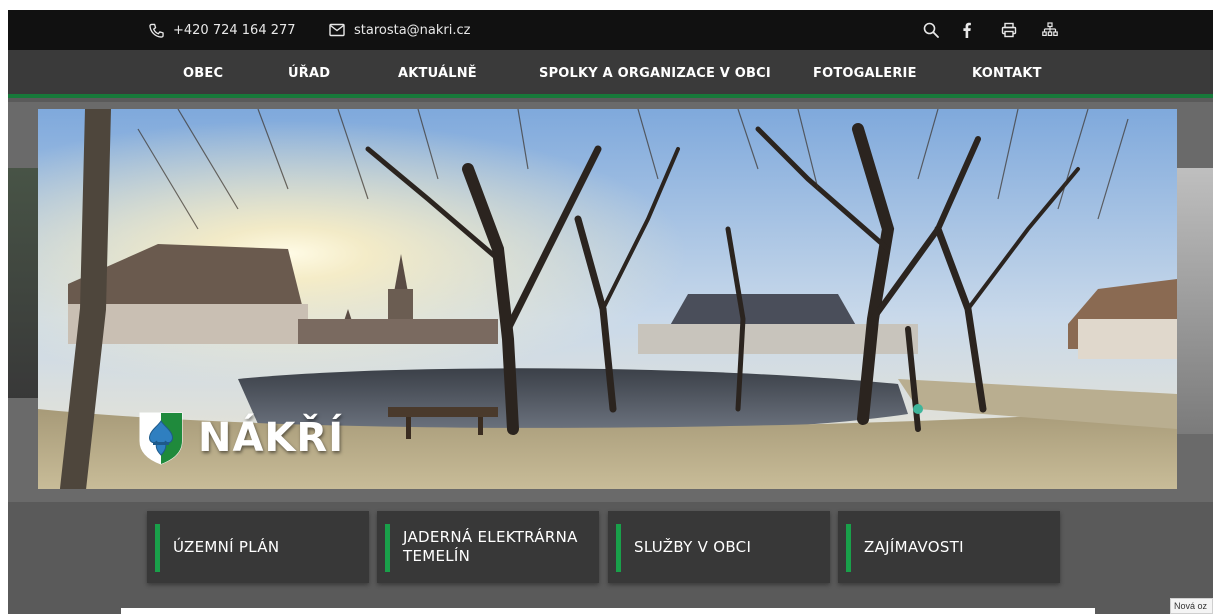 The image size is (1213, 614). What do you see at coordinates (23, 283) in the screenshot?
I see `carousel-prev-slide` at bounding box center [23, 283].